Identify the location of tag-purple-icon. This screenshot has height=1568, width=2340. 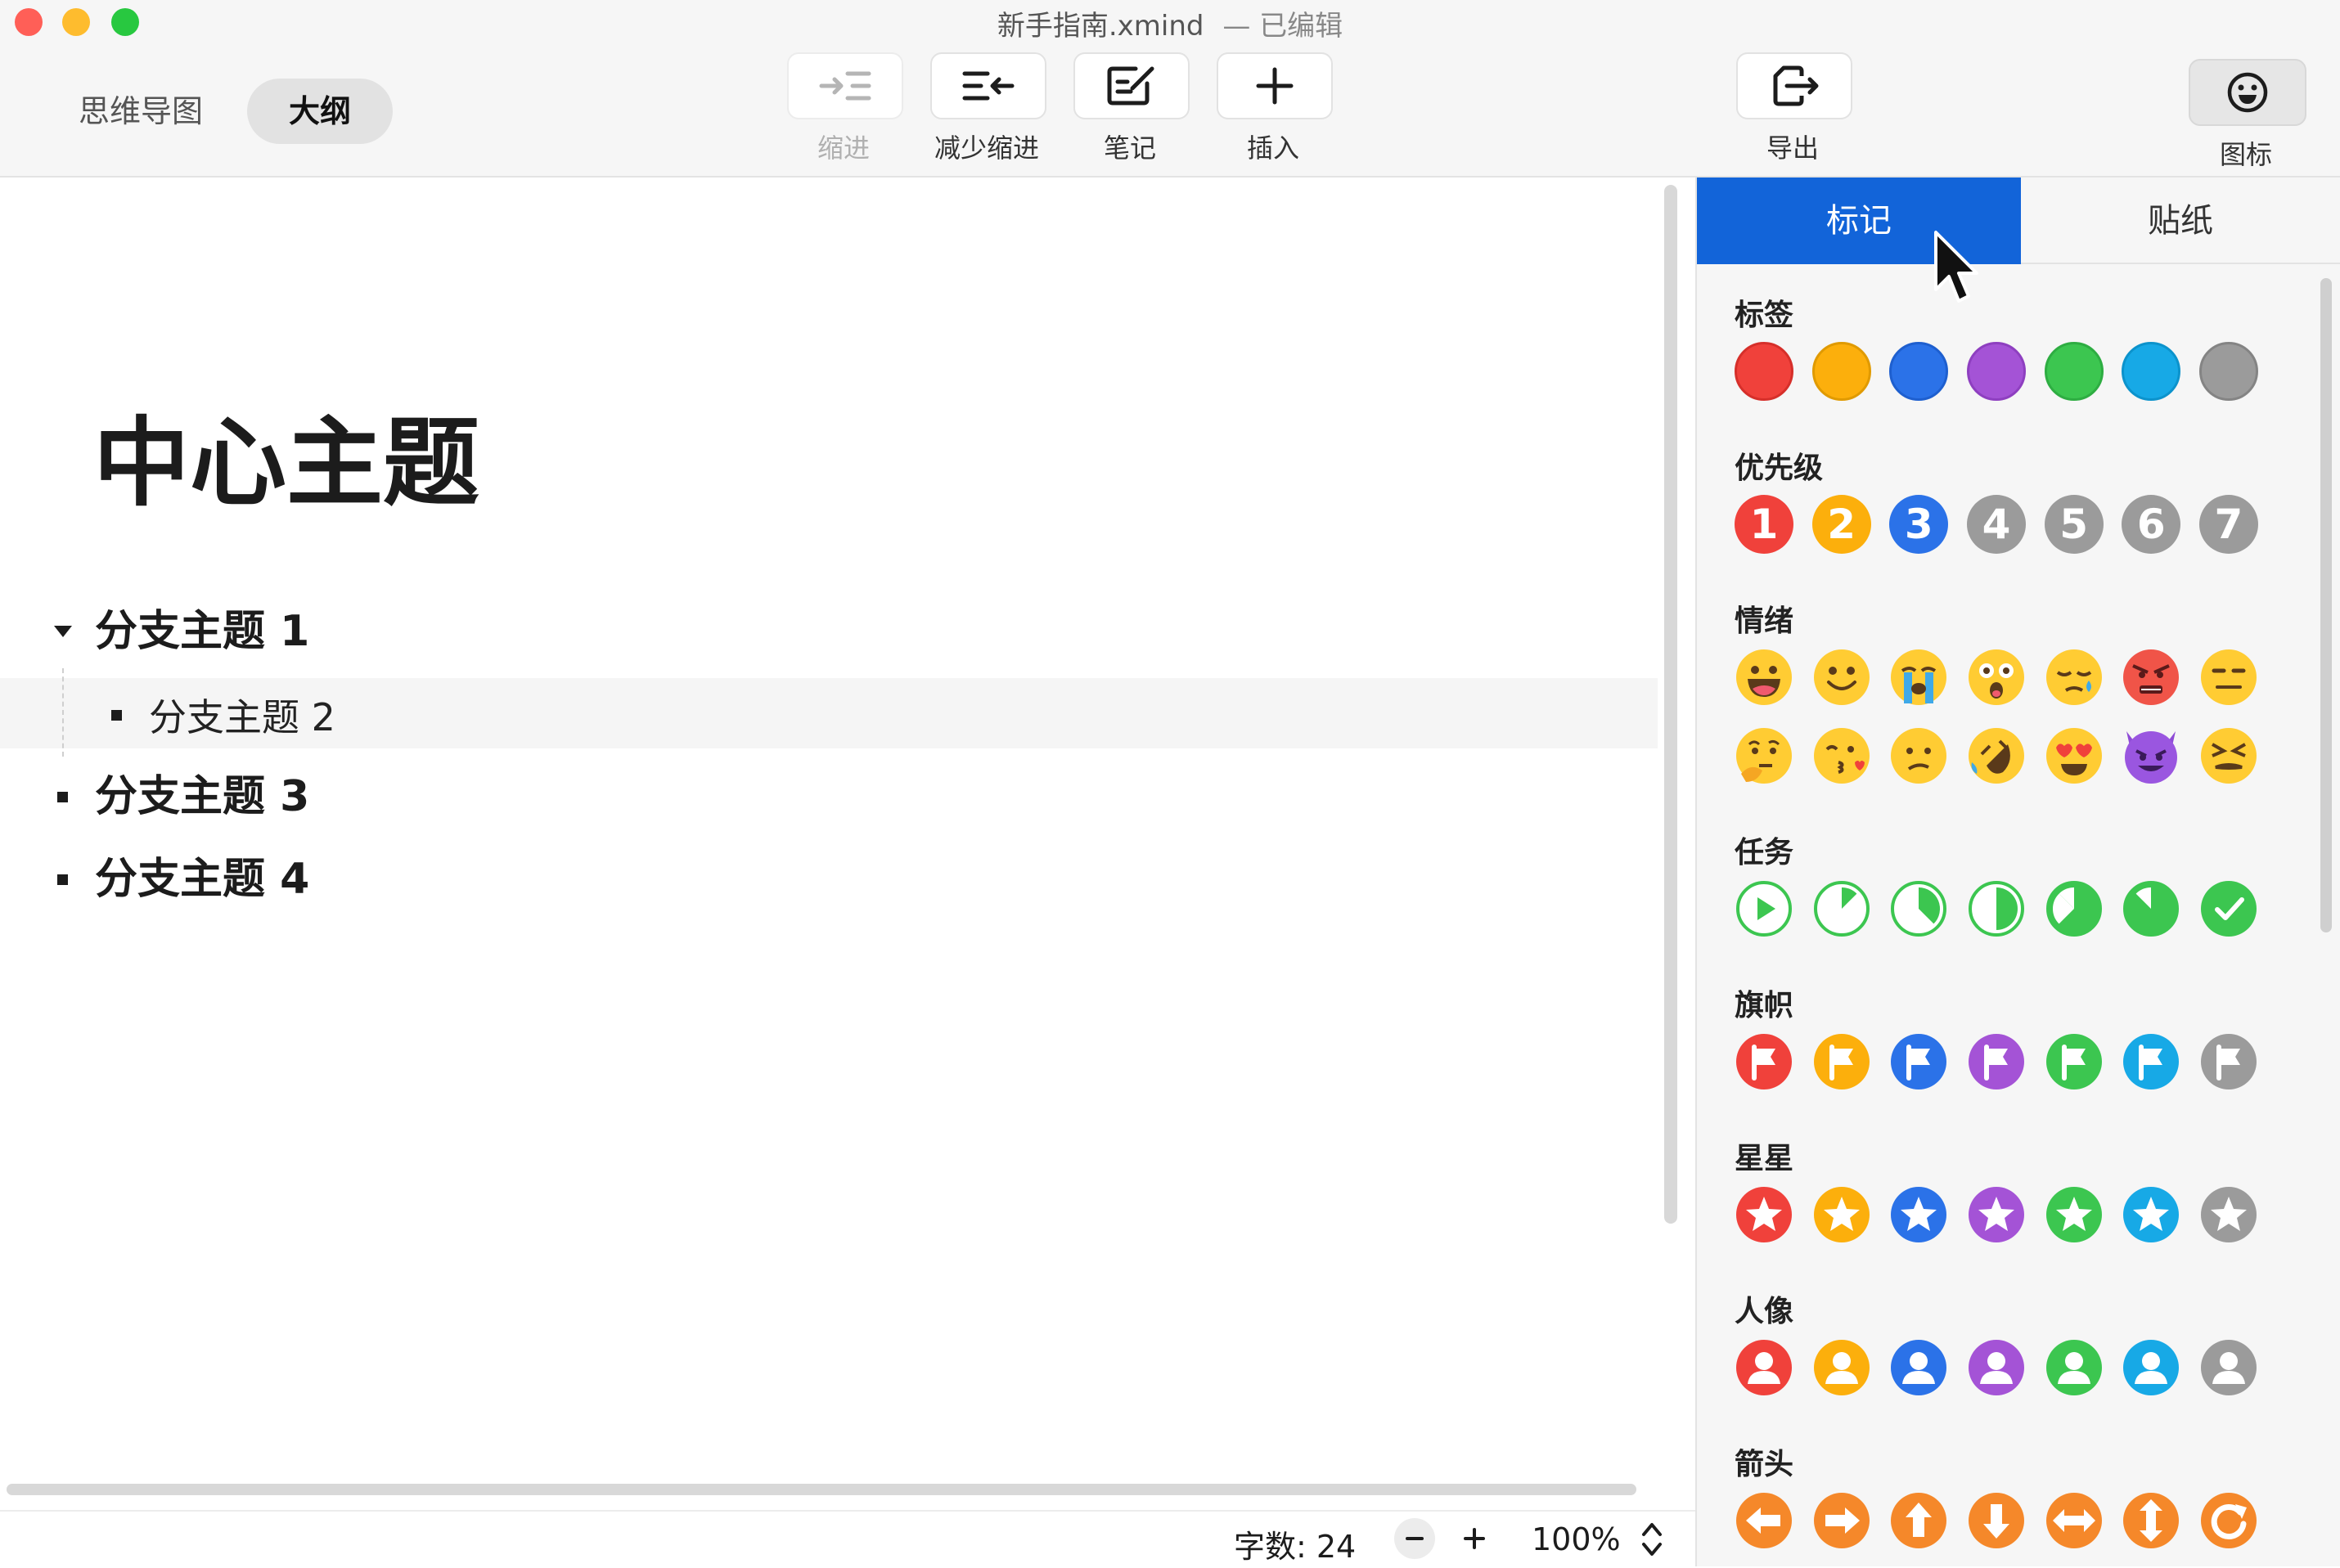
(1996, 371).